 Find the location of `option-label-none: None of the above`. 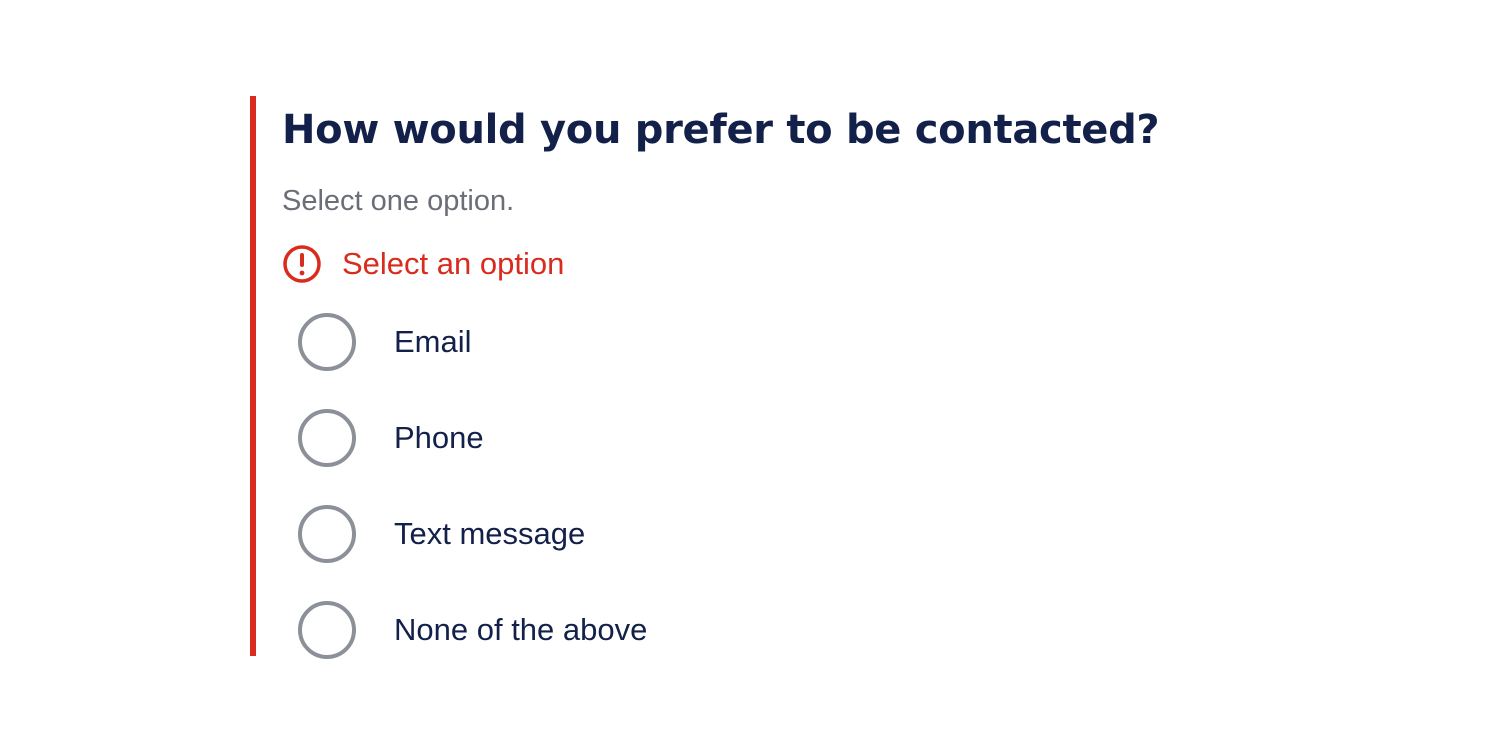

option-label-none: None of the above is located at coordinates (521, 629).